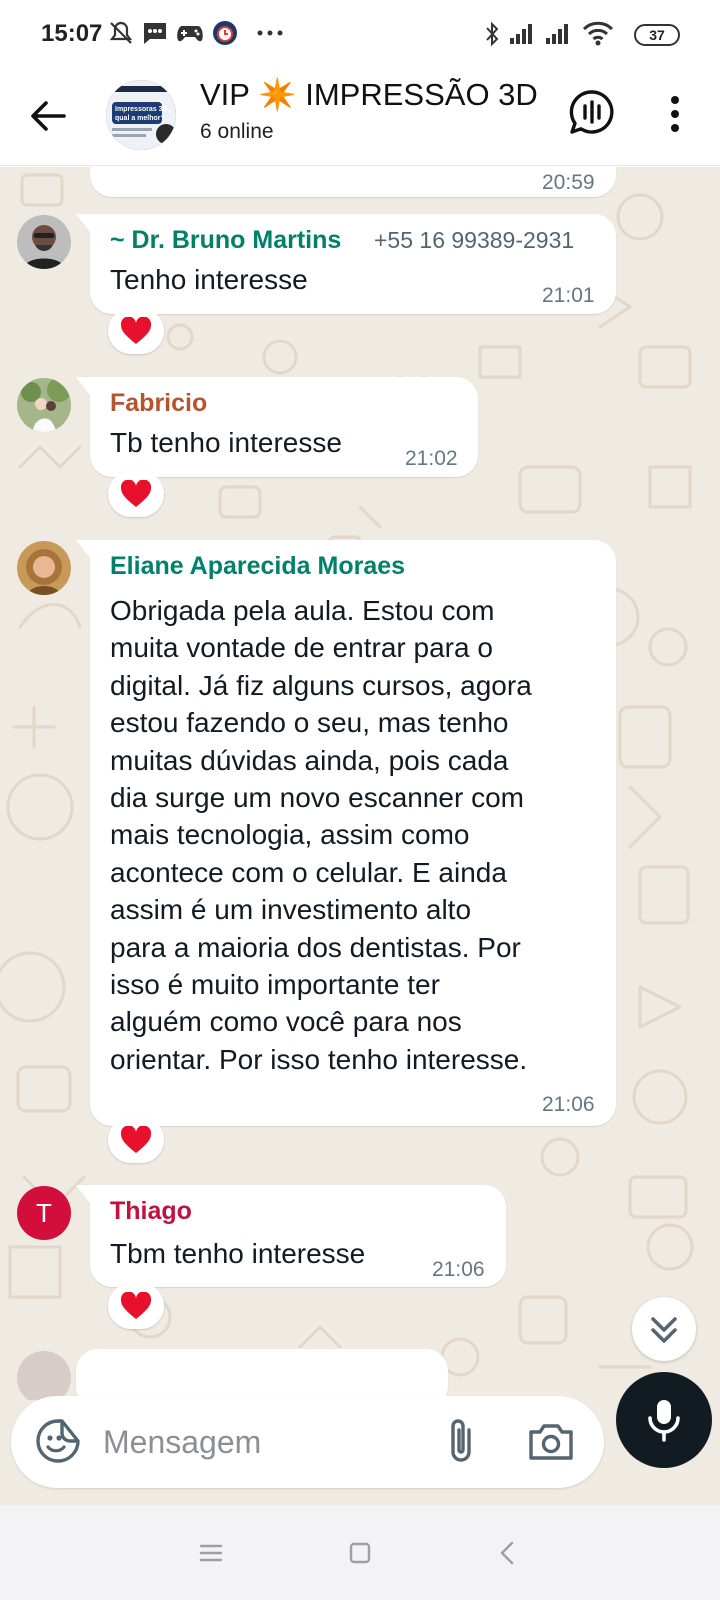 This screenshot has width=720, height=1600. What do you see at coordinates (226, 442) in the screenshot?
I see `message-text: Tb tenho interesse` at bounding box center [226, 442].